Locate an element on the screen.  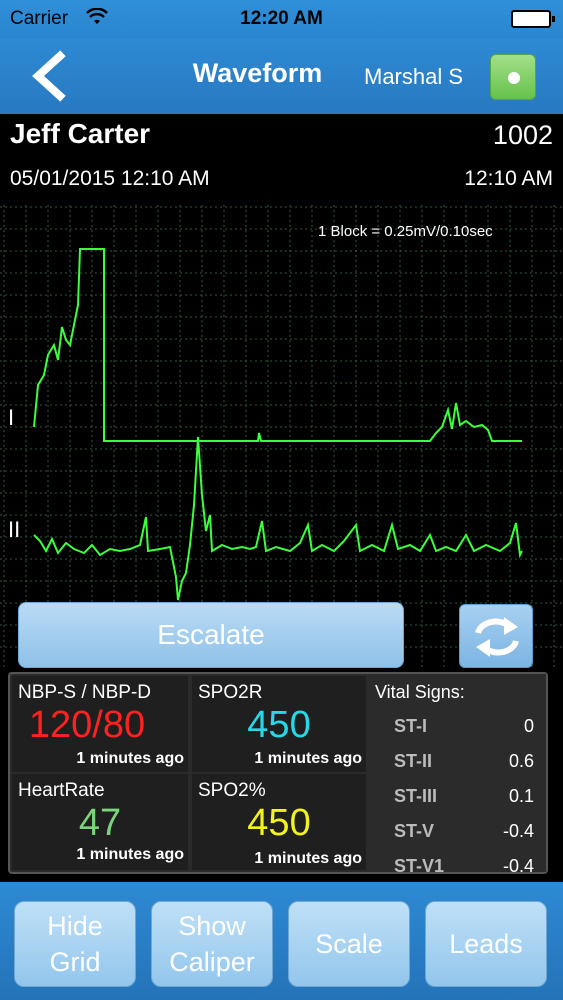
show-caliper-label-line2: Caliper is located at coordinates (212, 962).